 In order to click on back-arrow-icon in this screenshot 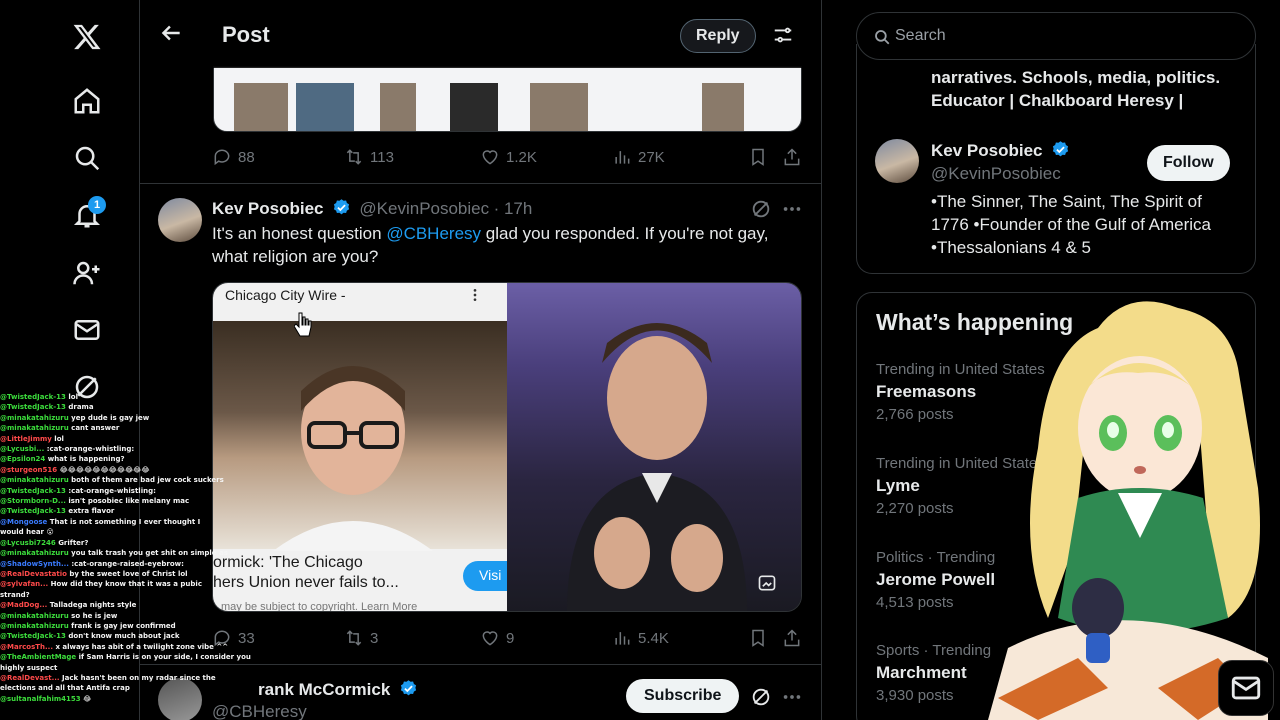, I will do `click(171, 33)`.